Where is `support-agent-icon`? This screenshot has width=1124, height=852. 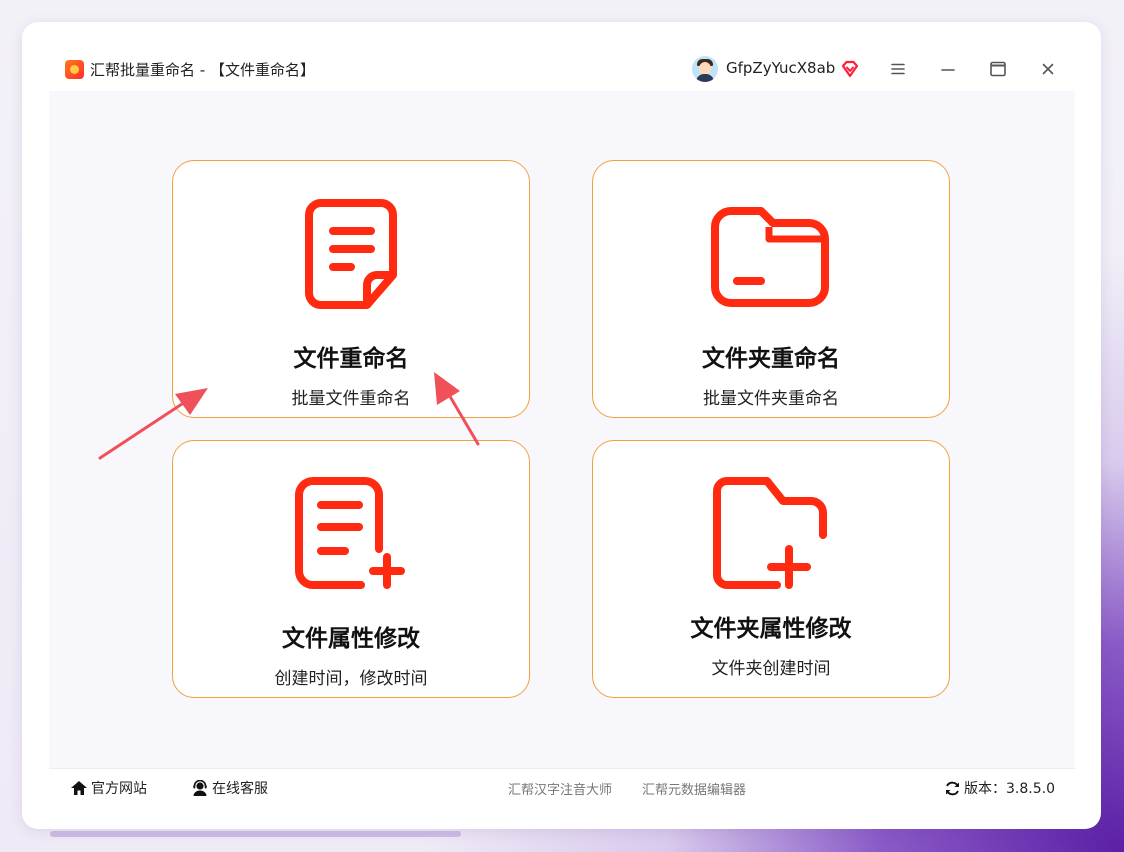
support-agent-icon is located at coordinates (200, 788).